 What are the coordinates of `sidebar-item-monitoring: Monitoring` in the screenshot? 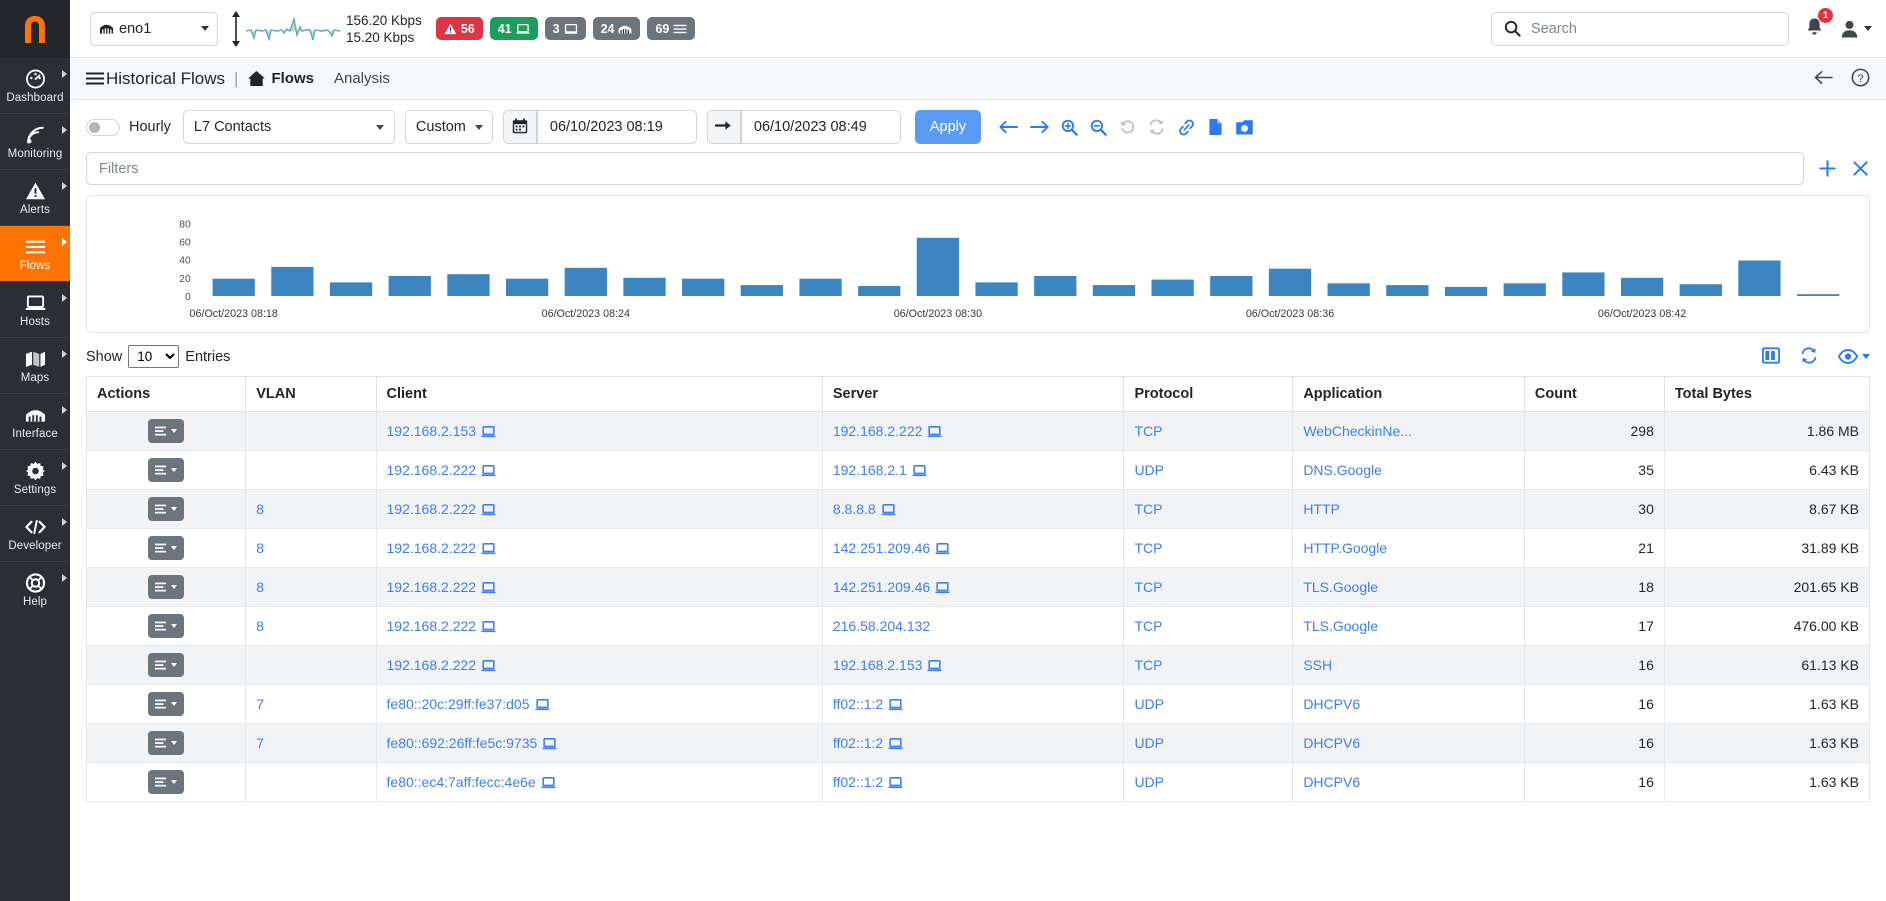 It's located at (35, 141).